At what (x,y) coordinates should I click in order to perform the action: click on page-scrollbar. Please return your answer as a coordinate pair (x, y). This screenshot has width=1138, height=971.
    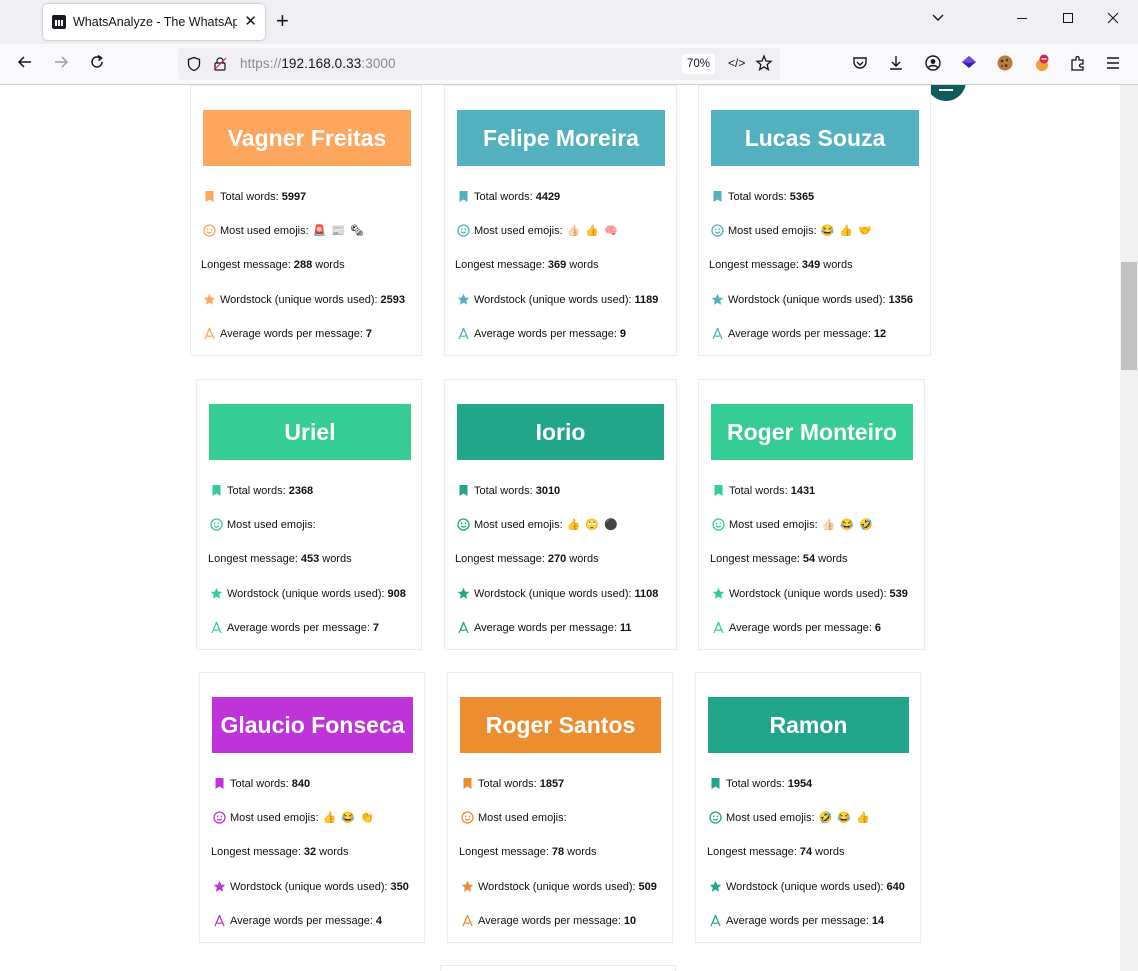
    Looking at the image, I should click on (1129, 528).